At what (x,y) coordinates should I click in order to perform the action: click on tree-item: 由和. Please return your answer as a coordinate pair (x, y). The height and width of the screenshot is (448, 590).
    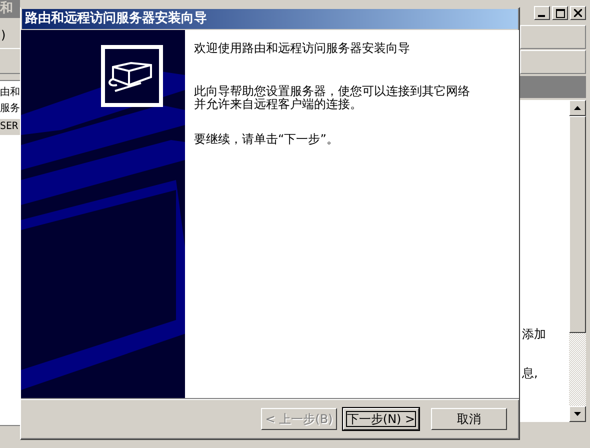
    Looking at the image, I should click on (10, 93).